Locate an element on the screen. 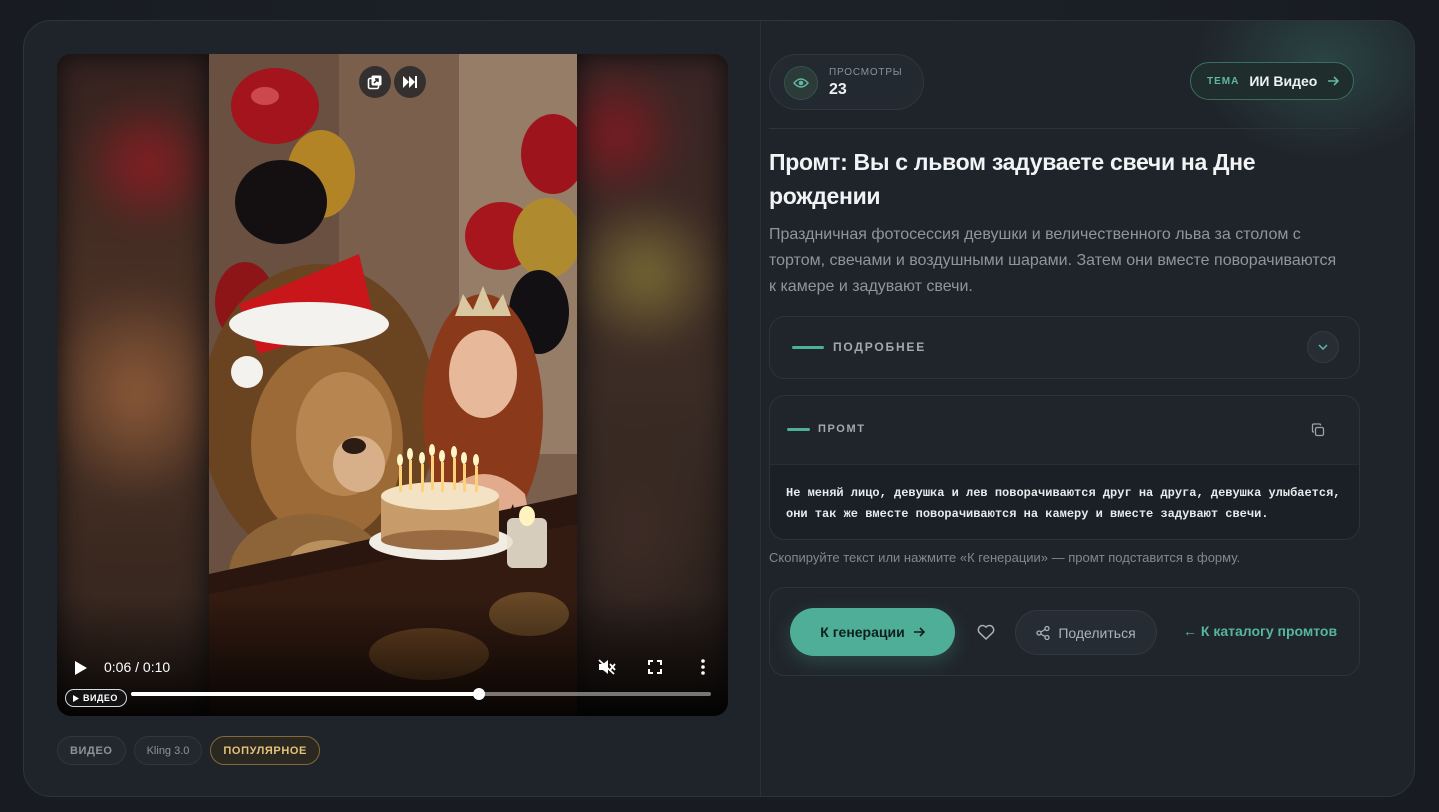  favorite-button is located at coordinates (986, 632).